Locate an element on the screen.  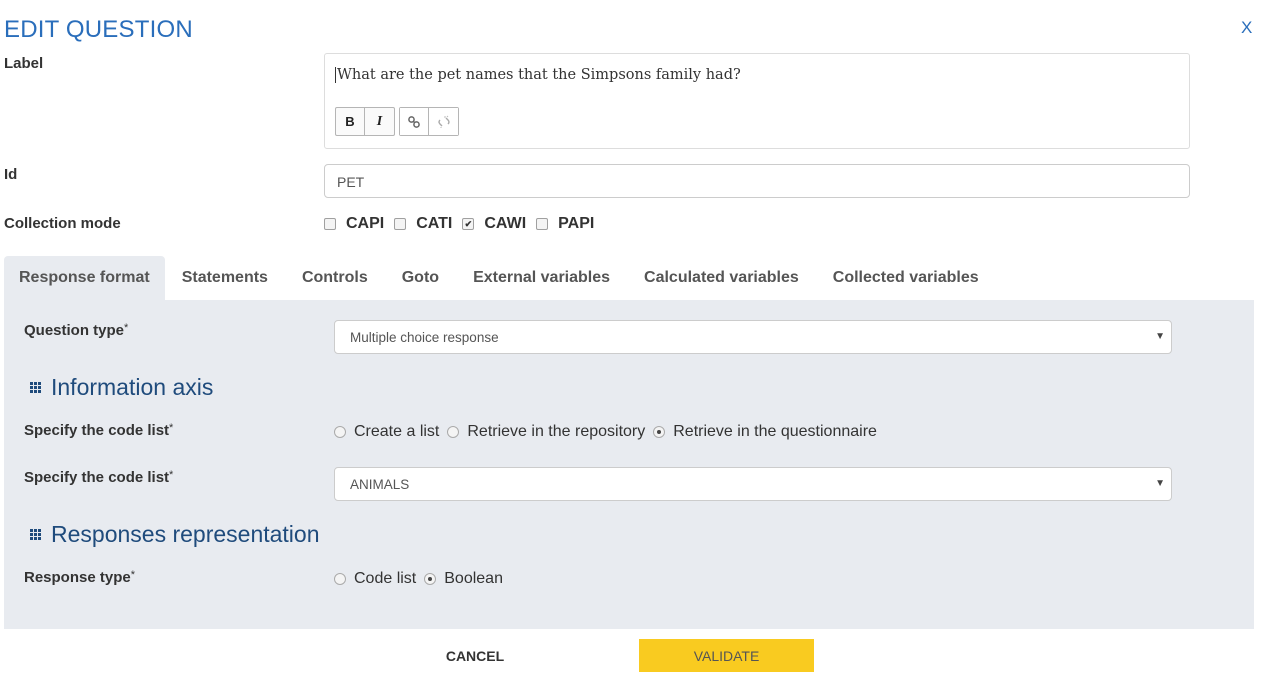
code-list-value: ANIMALS is located at coordinates (380, 484).